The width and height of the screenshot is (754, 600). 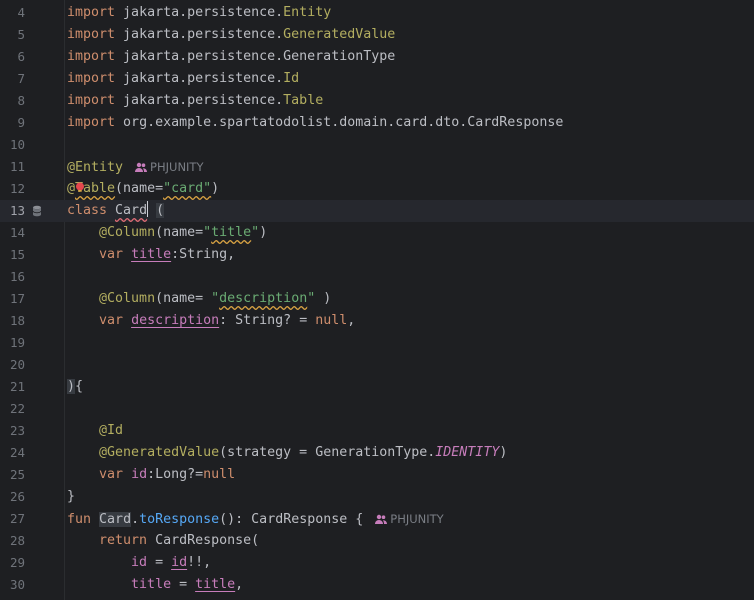 I want to click on code-line: 14 @Column(name="title"), so click(x=377, y=233).